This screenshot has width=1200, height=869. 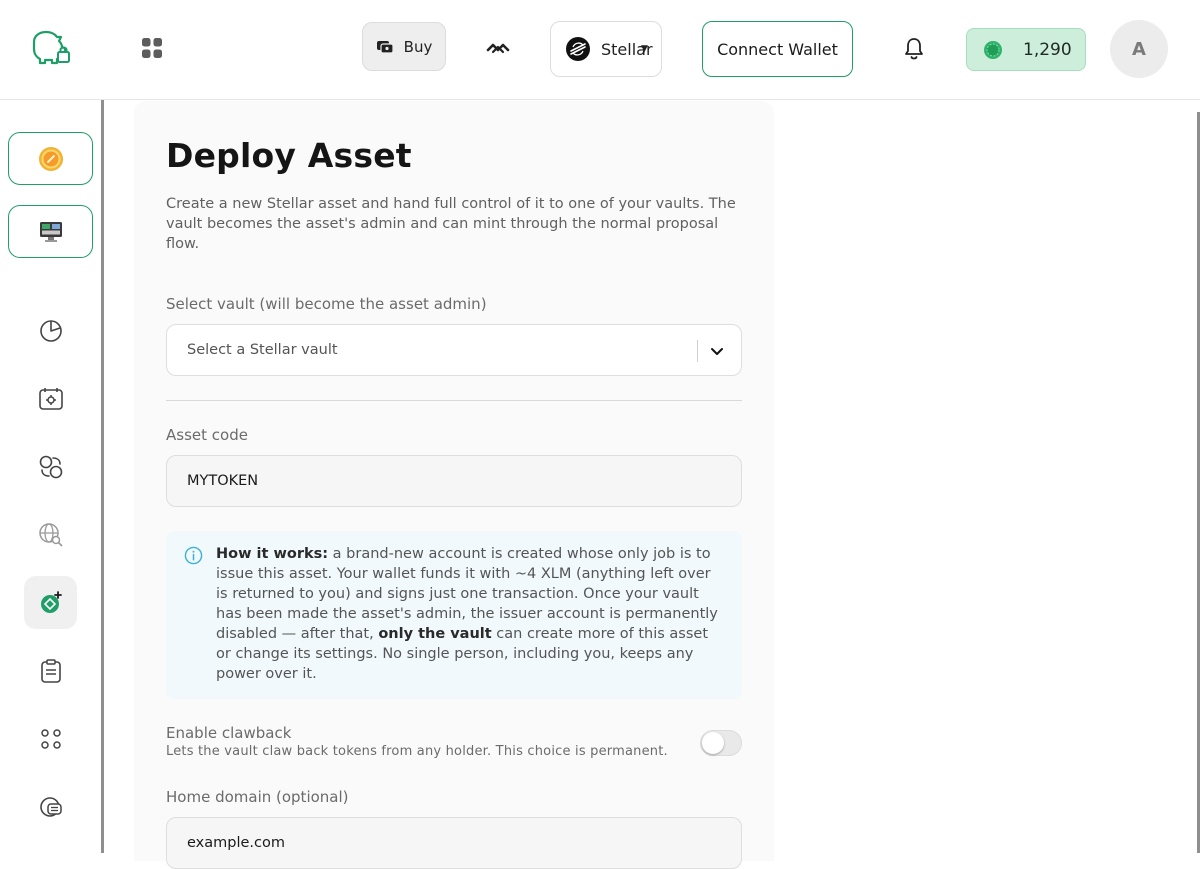 I want to click on vault-tile-gold, so click(x=50, y=158).